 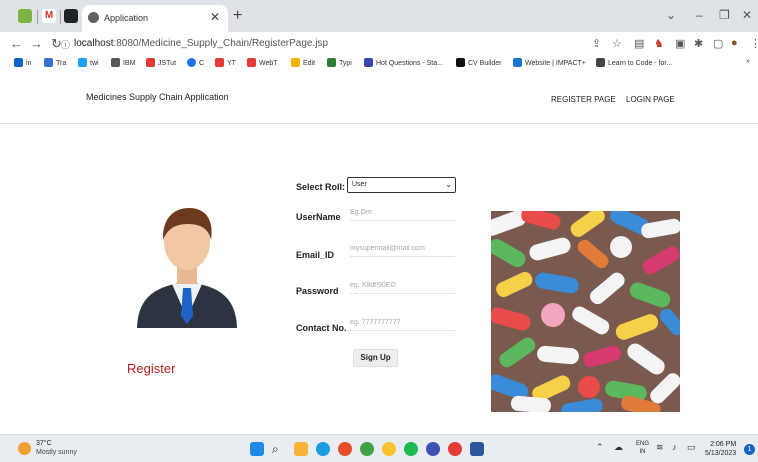 What do you see at coordinates (585, 311) in the screenshot?
I see `pills-image` at bounding box center [585, 311].